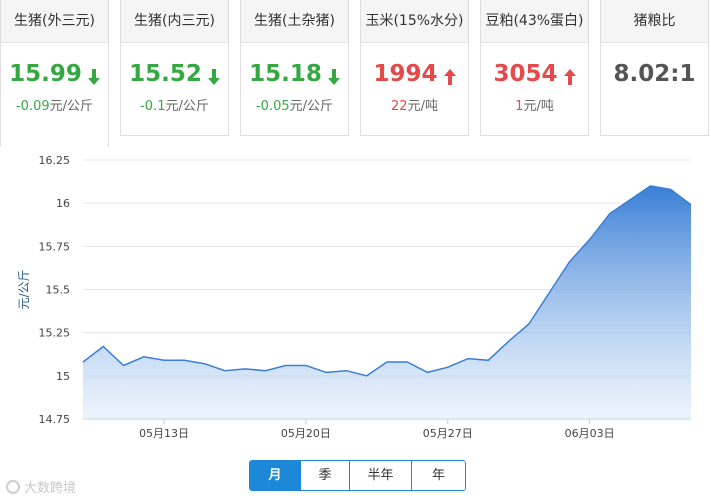 The width and height of the screenshot is (711, 499). What do you see at coordinates (654, 74) in the screenshot?
I see `card-price: 8.02:1` at bounding box center [654, 74].